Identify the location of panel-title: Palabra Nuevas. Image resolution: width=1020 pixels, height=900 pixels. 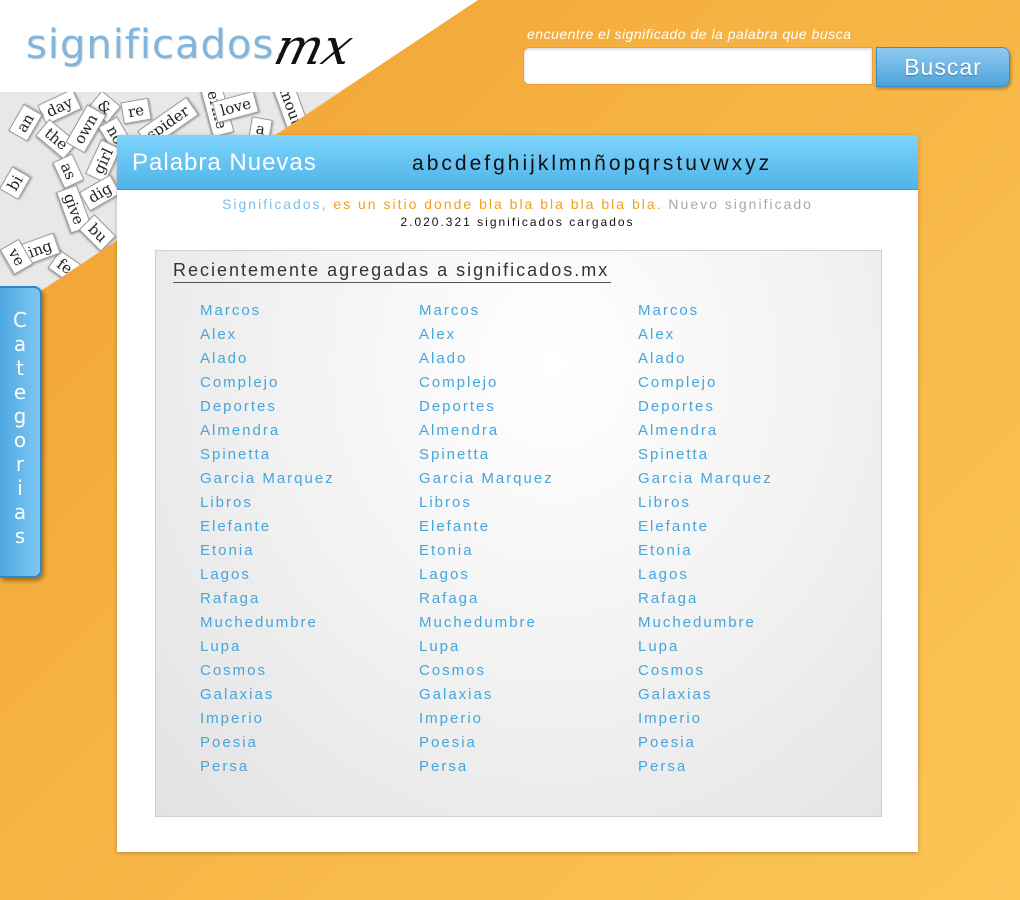
(224, 162).